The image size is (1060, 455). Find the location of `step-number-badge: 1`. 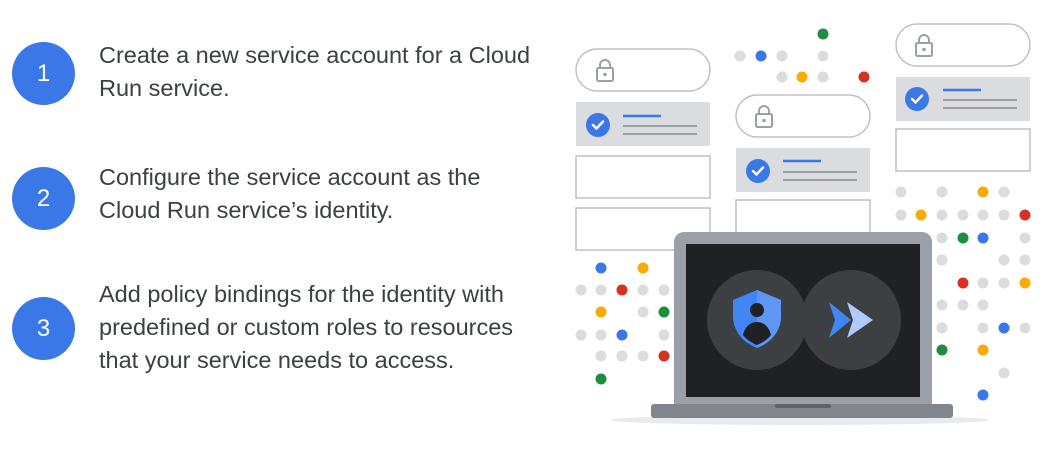

step-number-badge: 1 is located at coordinates (43, 73).